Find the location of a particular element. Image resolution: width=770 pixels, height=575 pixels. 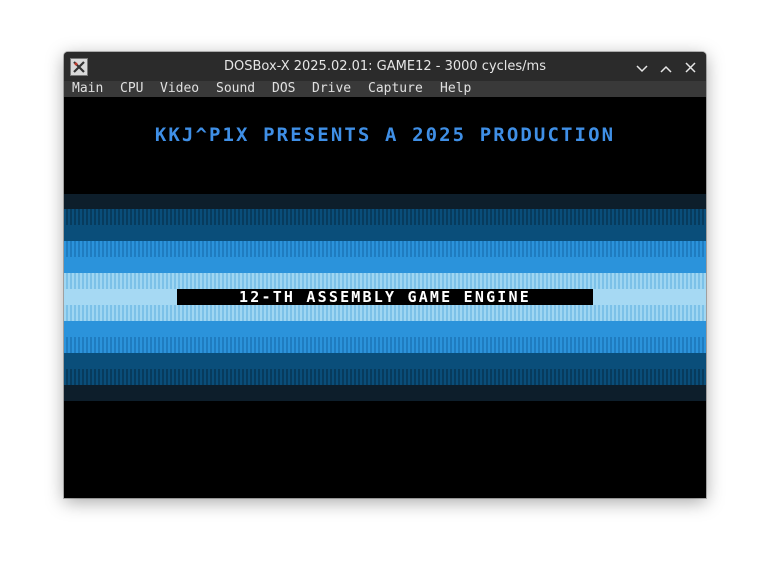

band-light-bottom is located at coordinates (385, 313).